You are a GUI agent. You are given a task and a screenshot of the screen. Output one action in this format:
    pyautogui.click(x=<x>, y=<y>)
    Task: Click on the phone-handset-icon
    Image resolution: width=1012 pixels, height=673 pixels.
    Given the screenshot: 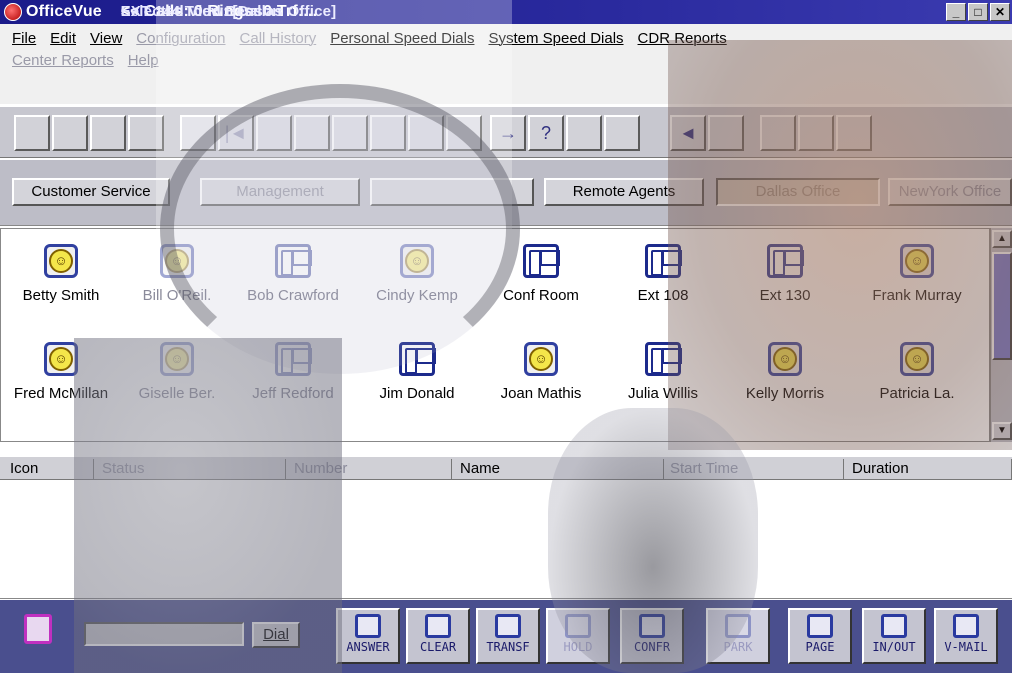 What is the action you would take?
    pyautogui.click(x=816, y=133)
    